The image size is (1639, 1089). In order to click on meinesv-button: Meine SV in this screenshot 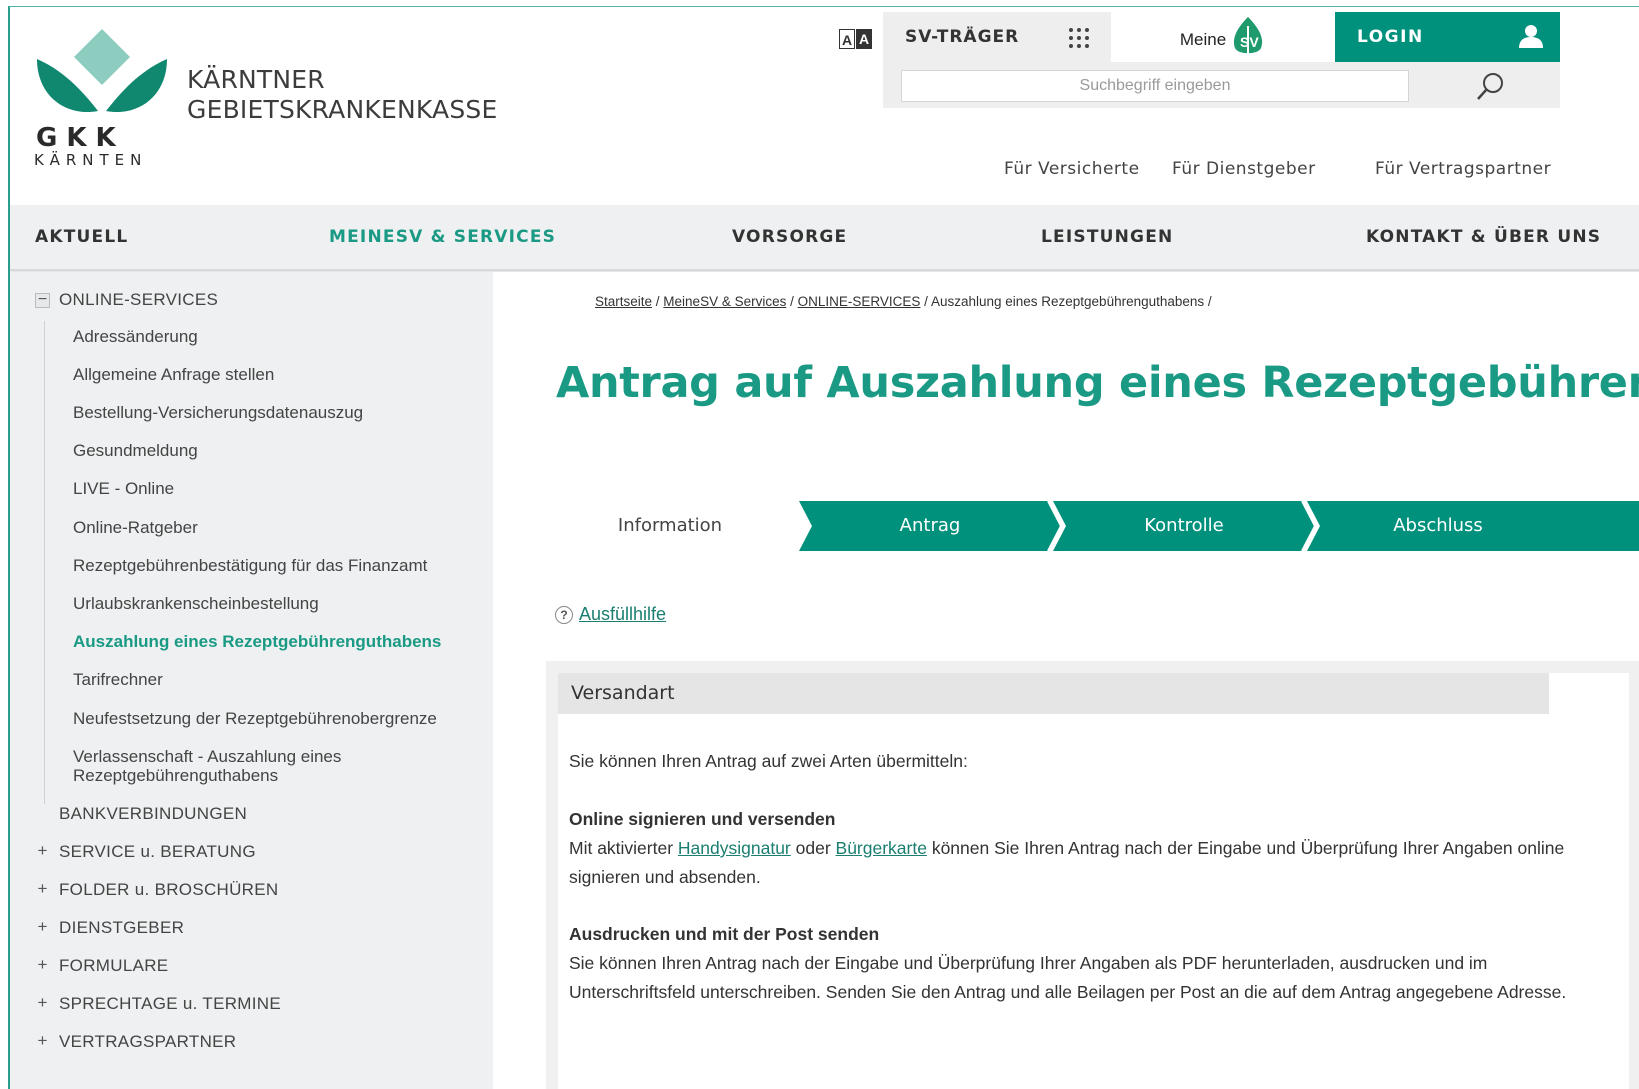, I will do `click(1223, 37)`.